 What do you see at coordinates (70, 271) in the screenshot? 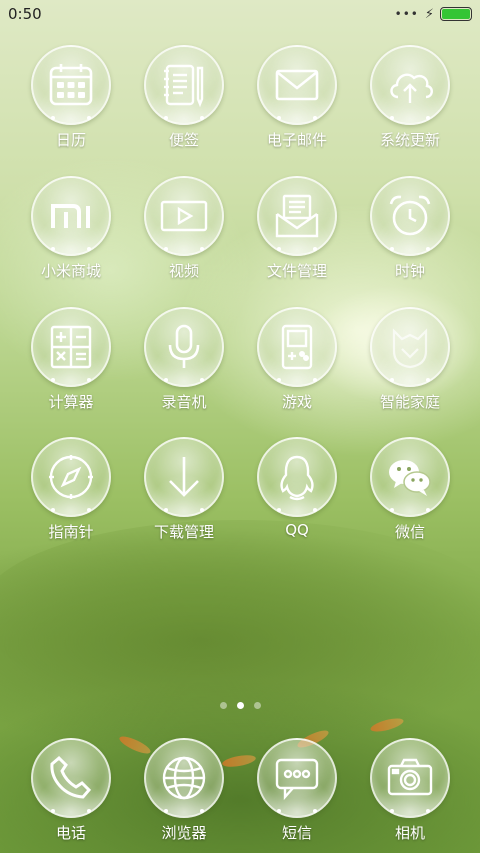
I see `app-label: 小米商城` at bounding box center [70, 271].